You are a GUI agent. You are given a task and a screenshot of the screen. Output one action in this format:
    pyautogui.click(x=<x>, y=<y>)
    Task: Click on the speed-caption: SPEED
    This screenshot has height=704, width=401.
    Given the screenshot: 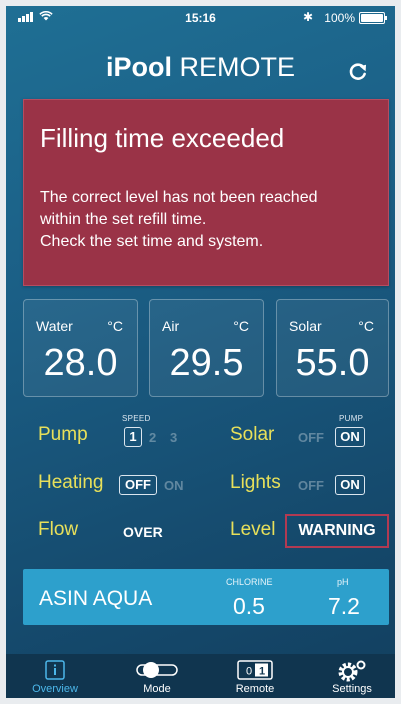 What is the action you would take?
    pyautogui.click(x=136, y=418)
    